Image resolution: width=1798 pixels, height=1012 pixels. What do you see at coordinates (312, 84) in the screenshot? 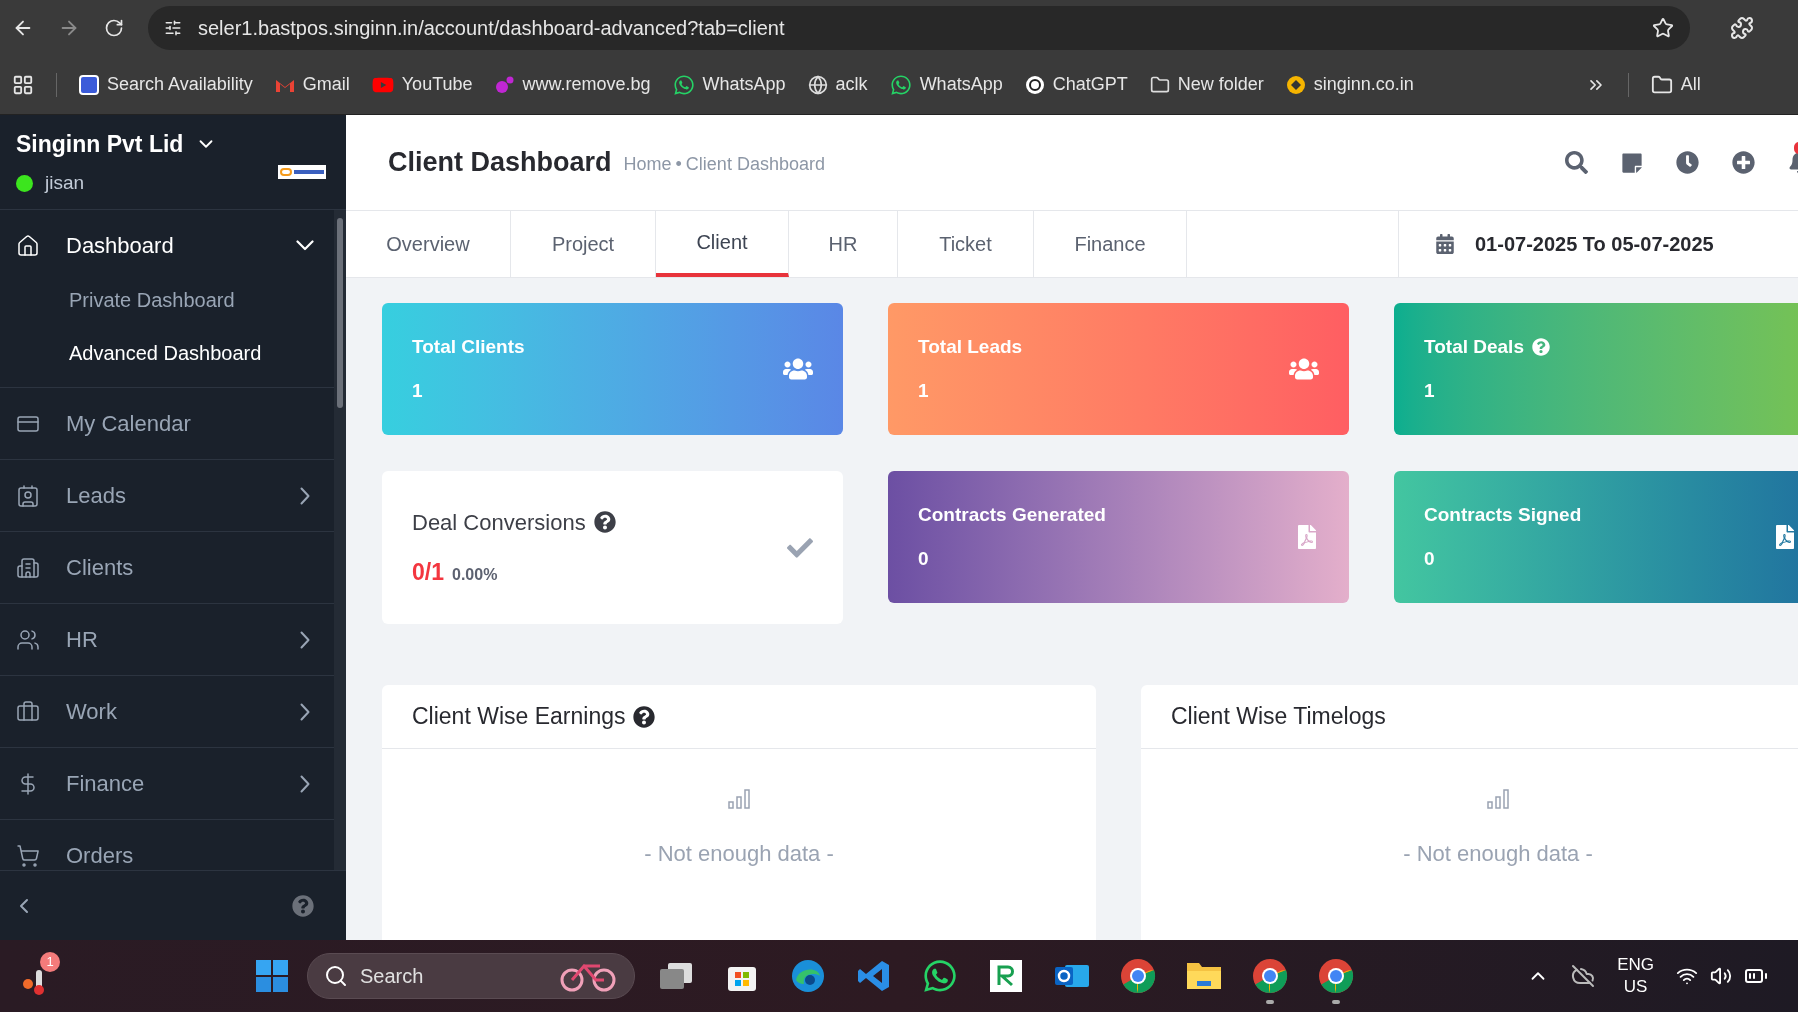
I see `bookmark: Gmail` at bounding box center [312, 84].